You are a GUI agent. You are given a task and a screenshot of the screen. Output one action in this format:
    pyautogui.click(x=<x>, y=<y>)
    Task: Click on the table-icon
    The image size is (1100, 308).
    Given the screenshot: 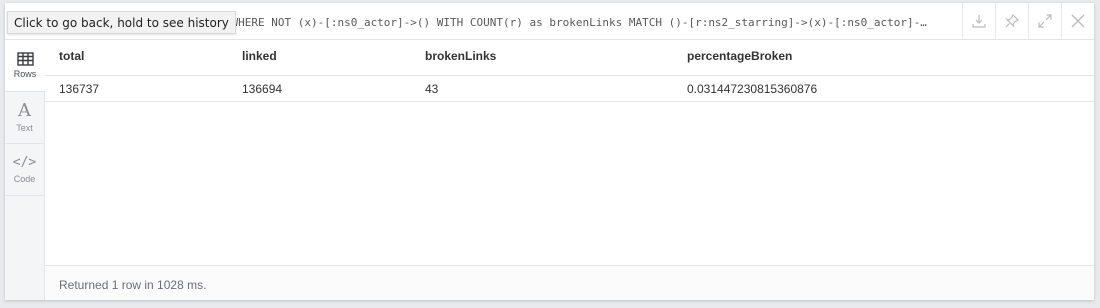 What is the action you would take?
    pyautogui.click(x=25, y=59)
    